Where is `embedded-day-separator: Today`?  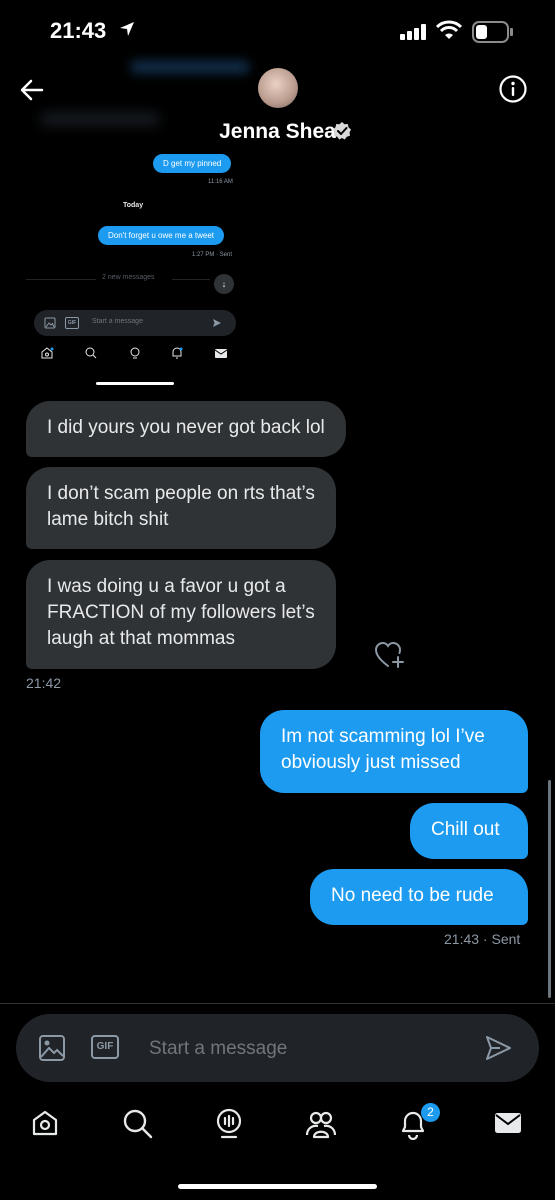
embedded-day-separator: Today is located at coordinates (133, 205).